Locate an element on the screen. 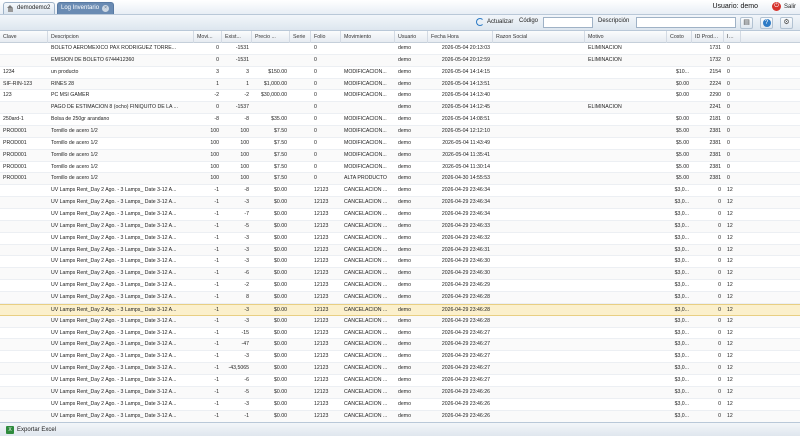 This screenshot has height=436, width=800. table-cell: -6 is located at coordinates (246, 273).